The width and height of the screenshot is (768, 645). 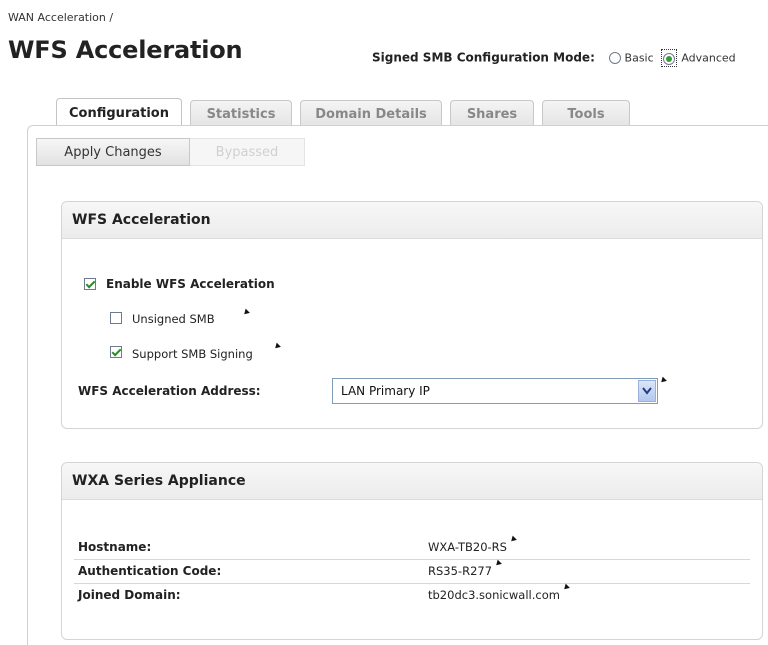 I want to click on bypassed-button: Bypassed, so click(x=247, y=152).